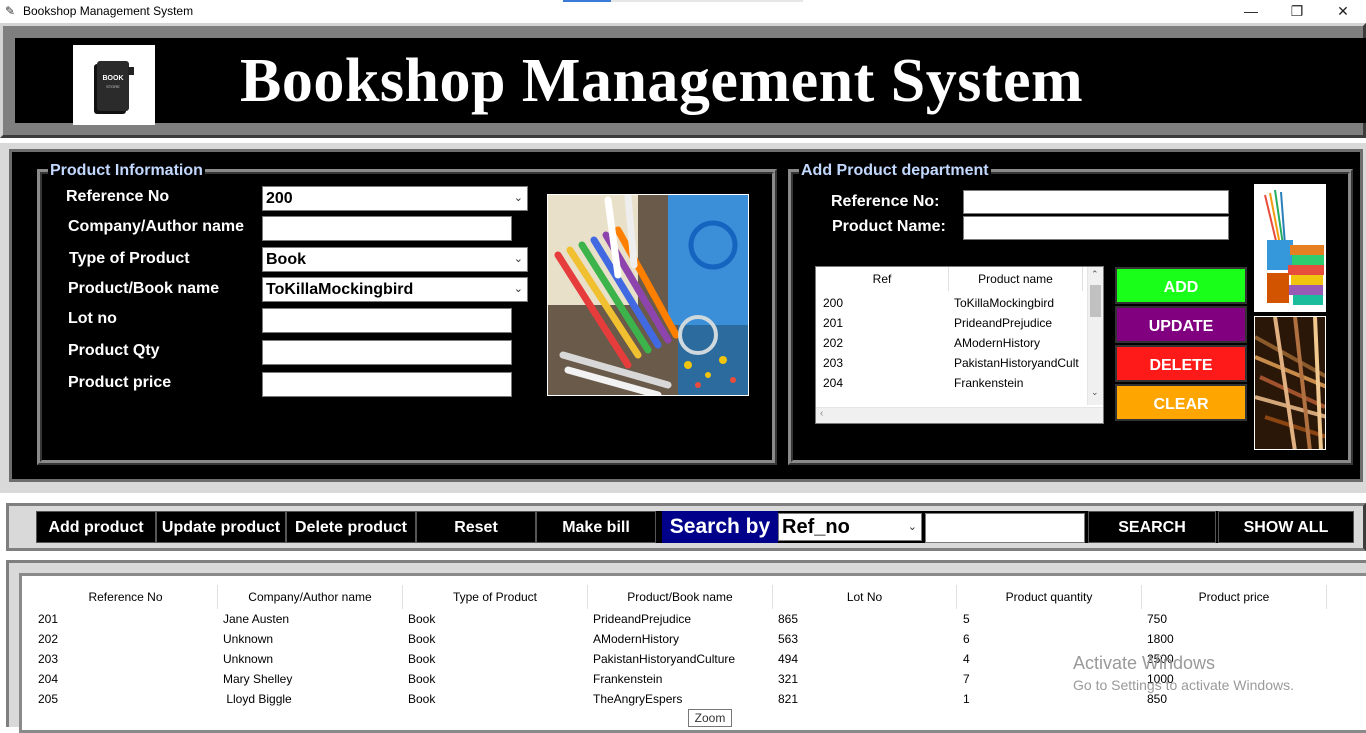 This screenshot has width=1366, height=733. I want to click on list-vertical-scrollbar: ⌃ ⌄, so click(1095, 336).